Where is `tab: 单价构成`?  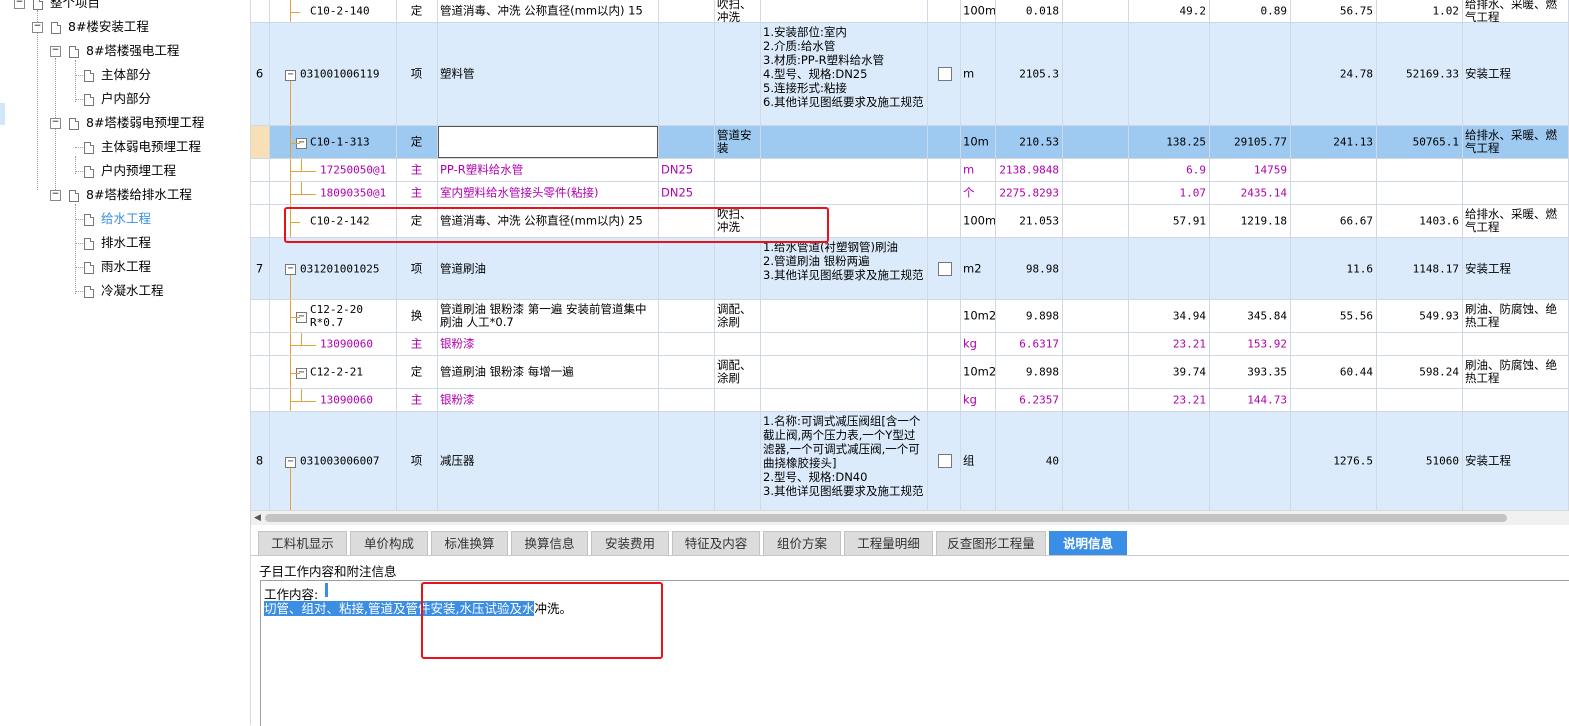
tab: 单价构成 is located at coordinates (389, 543).